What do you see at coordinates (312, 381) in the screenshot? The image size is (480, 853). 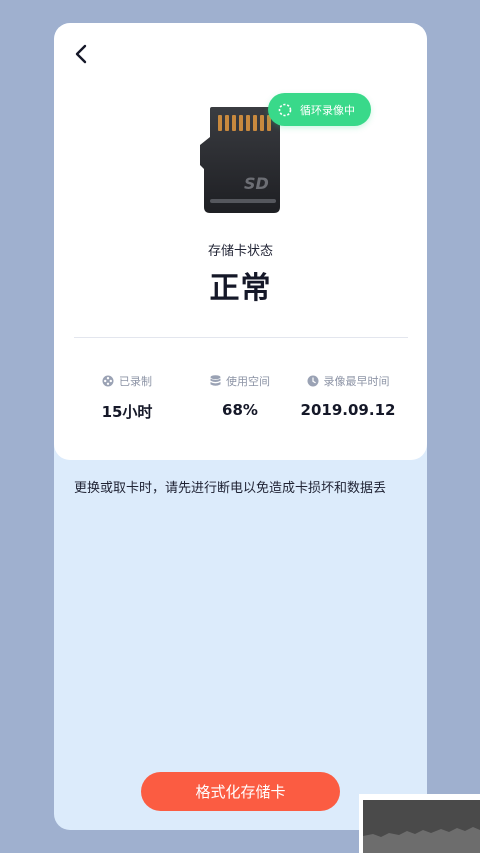 I see `clock-icon` at bounding box center [312, 381].